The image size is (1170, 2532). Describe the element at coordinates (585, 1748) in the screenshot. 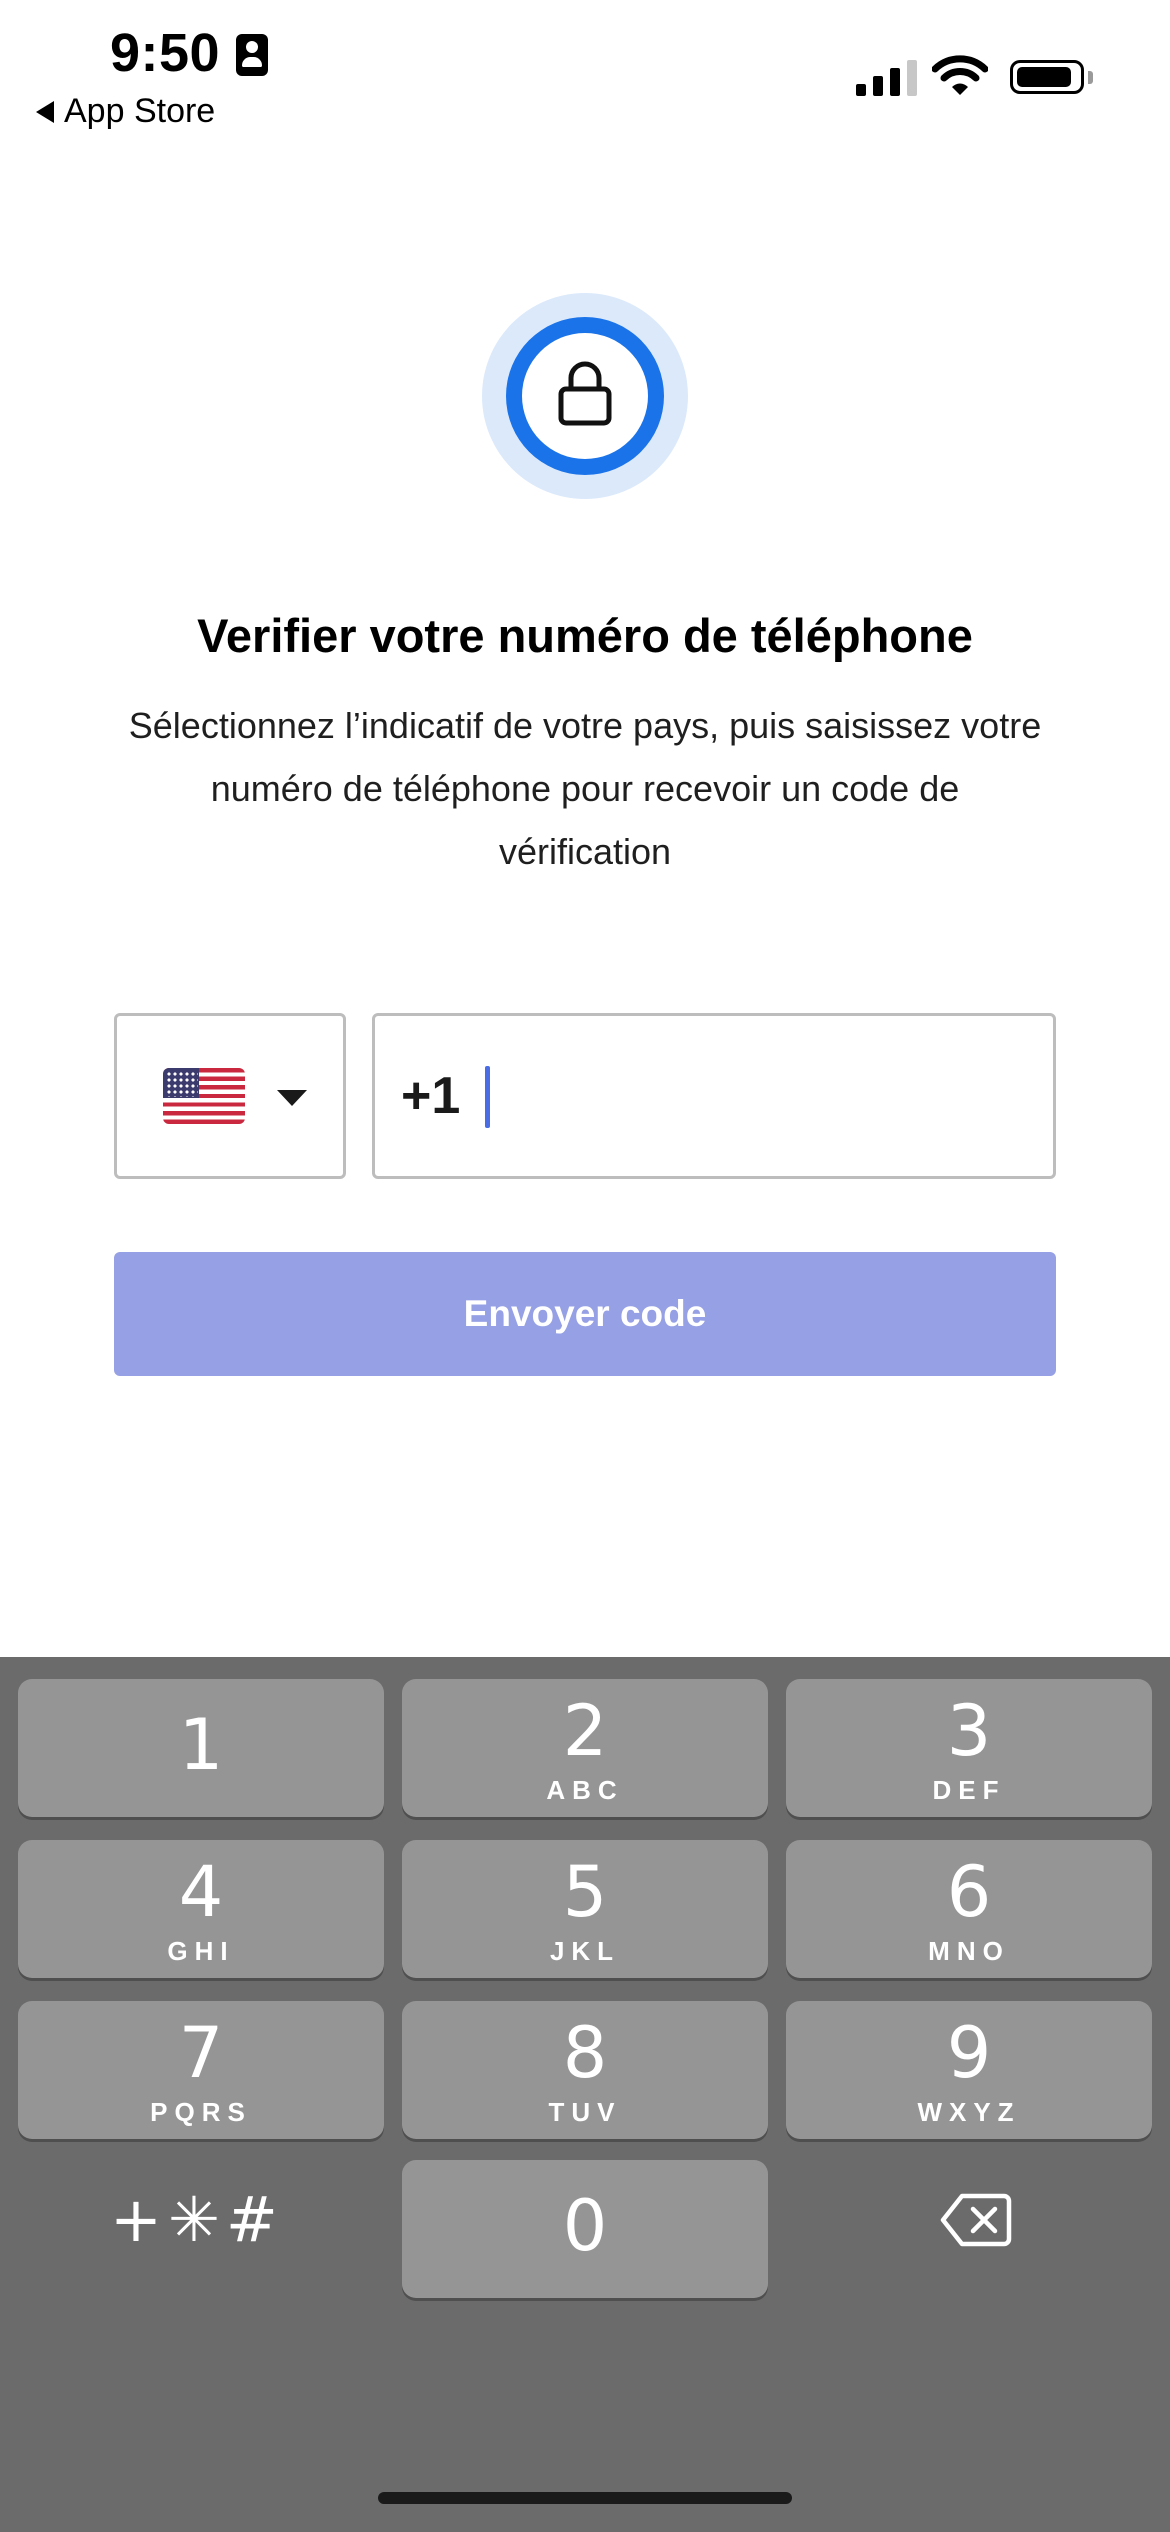

I see `key-2: 2 ABC` at that location.